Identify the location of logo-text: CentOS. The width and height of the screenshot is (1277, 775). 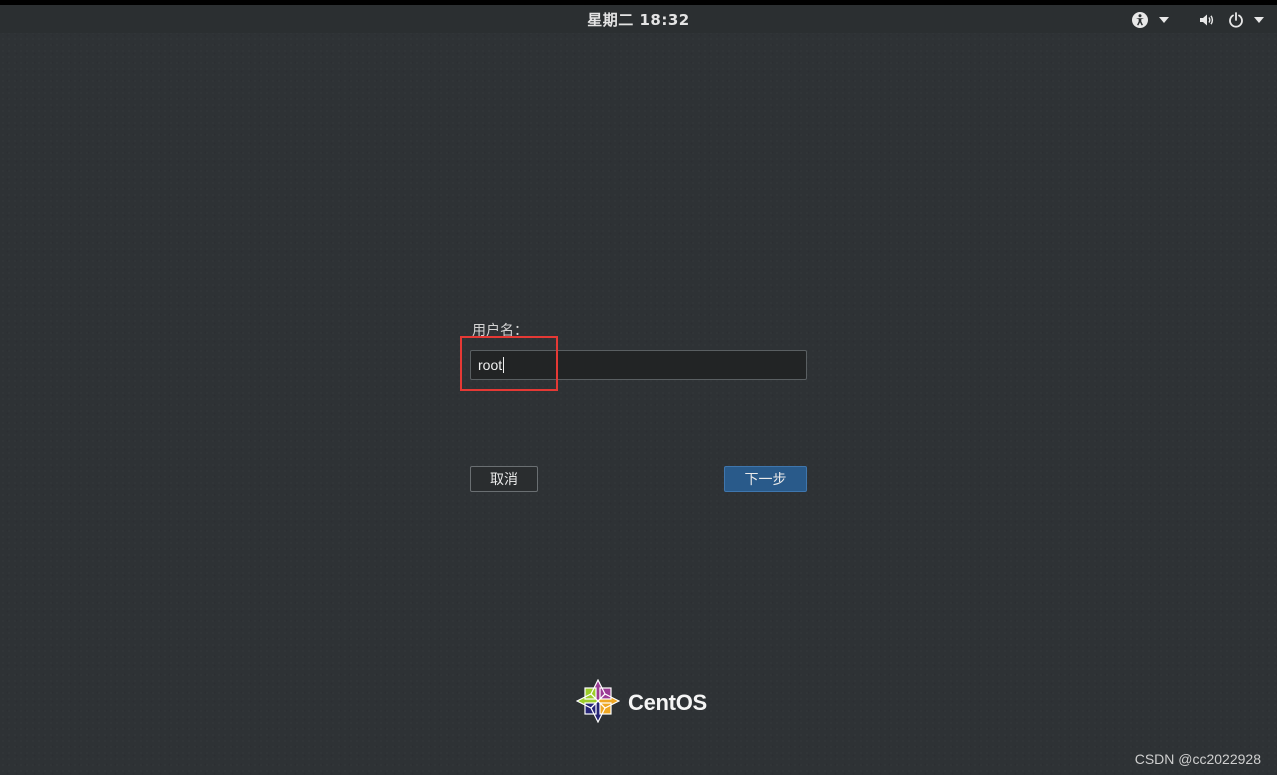
(667, 702).